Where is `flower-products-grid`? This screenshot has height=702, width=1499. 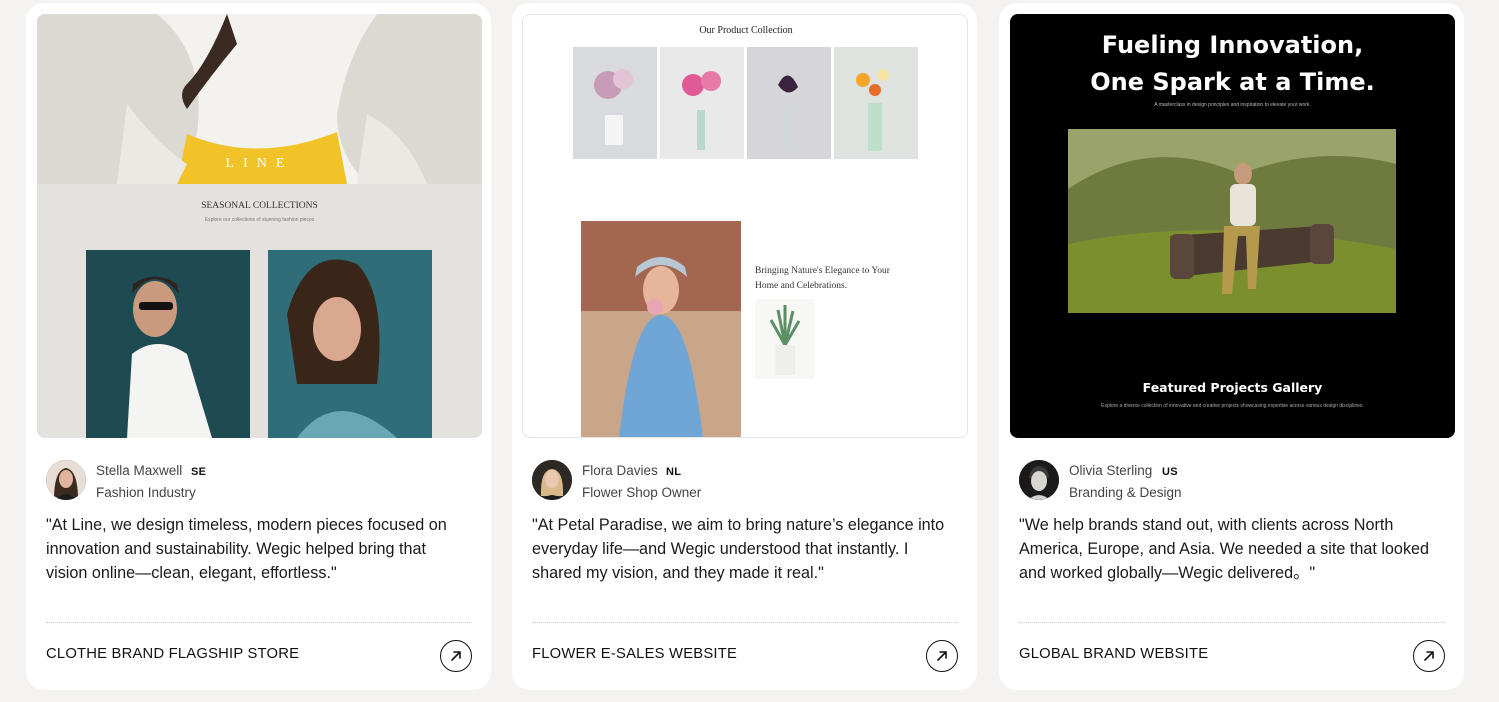 flower-products-grid is located at coordinates (745, 242).